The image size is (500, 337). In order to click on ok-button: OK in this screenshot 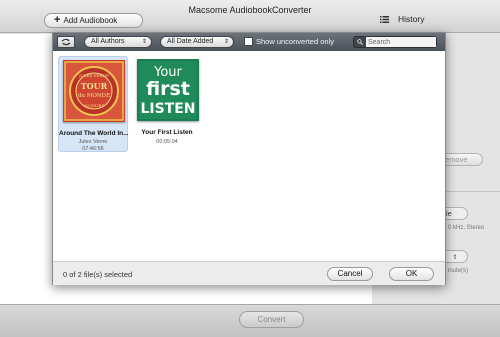, I will do `click(411, 274)`.